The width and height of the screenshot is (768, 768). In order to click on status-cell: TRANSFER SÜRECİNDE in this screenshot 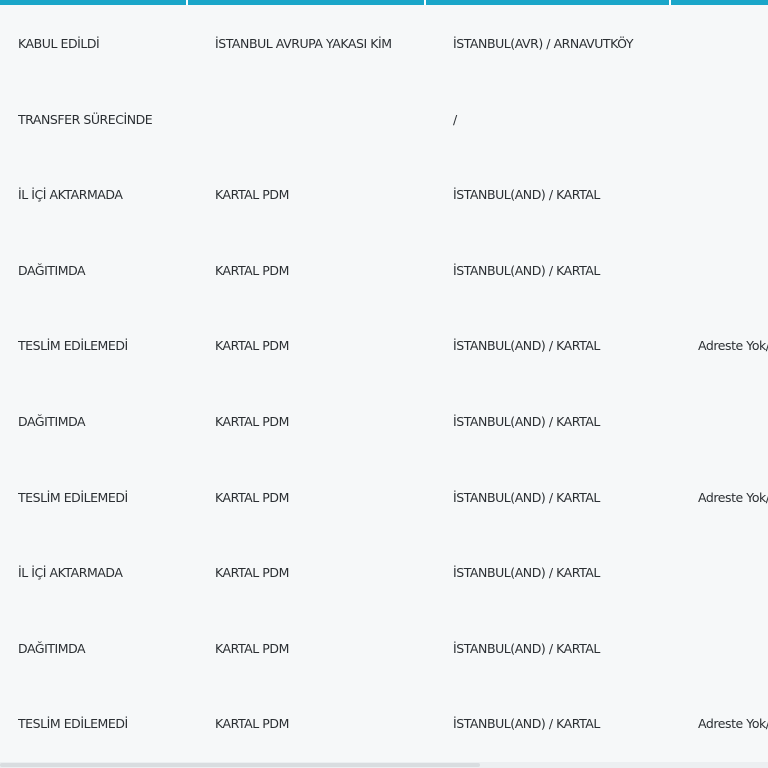, I will do `click(85, 119)`.